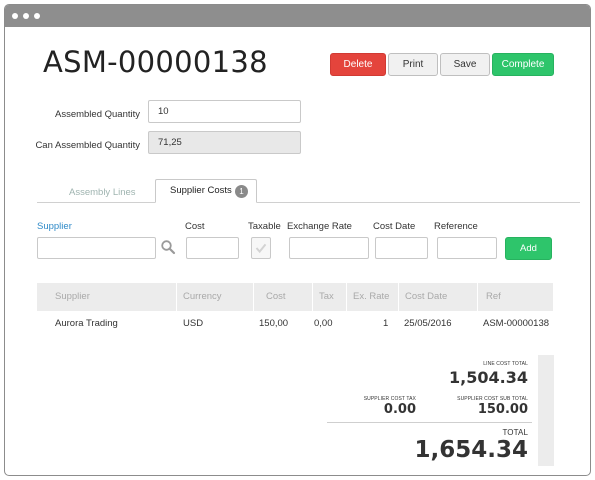 This screenshot has height=480, width=595. Describe the element at coordinates (528, 248) in the screenshot. I see `add-button: Add` at that location.